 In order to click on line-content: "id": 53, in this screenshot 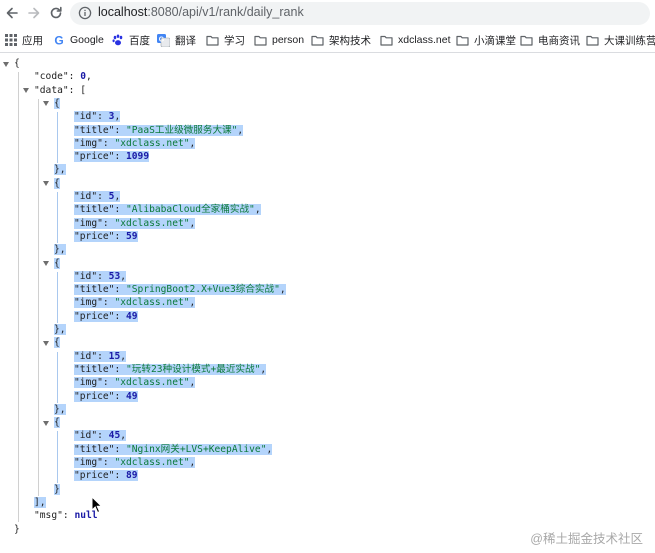, I will do `click(100, 276)`.